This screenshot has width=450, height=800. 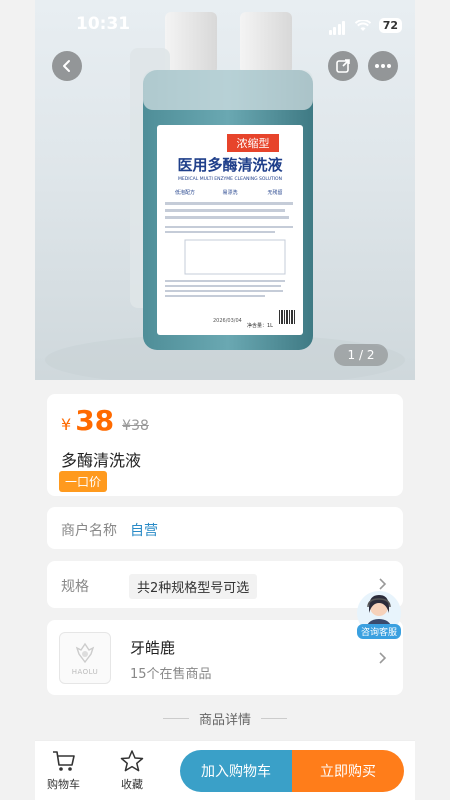 What do you see at coordinates (75, 587) in the screenshot?
I see `spec-label: 规格` at bounding box center [75, 587].